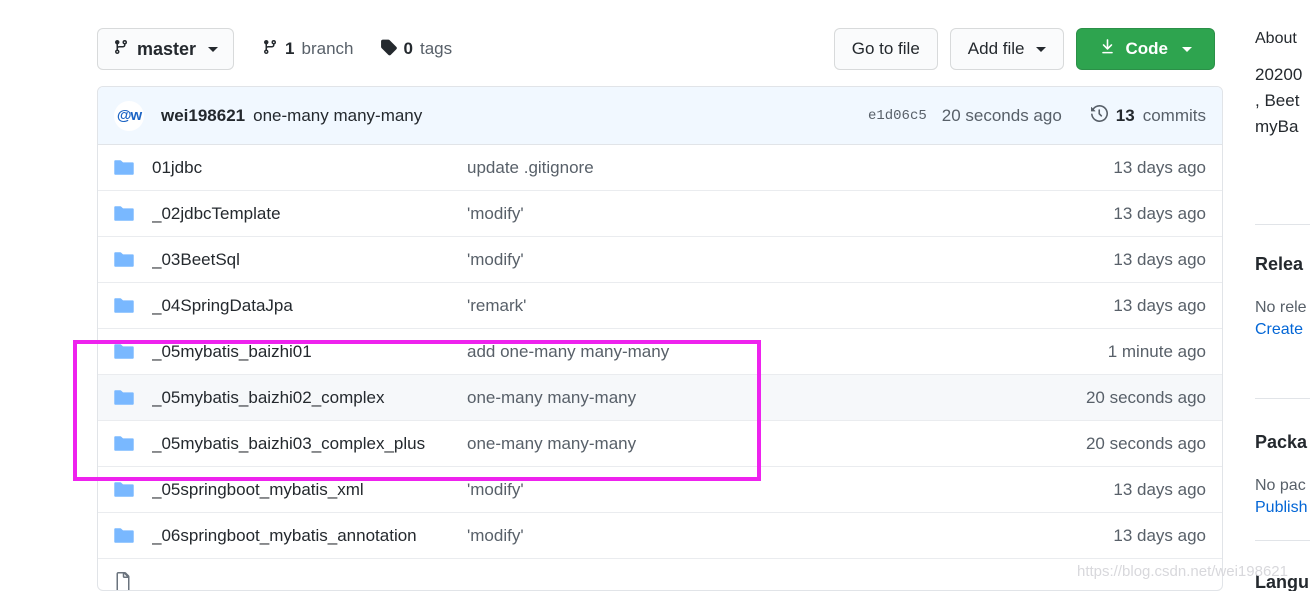  I want to click on file-commit-message: add one-many many-many, so click(746, 352).